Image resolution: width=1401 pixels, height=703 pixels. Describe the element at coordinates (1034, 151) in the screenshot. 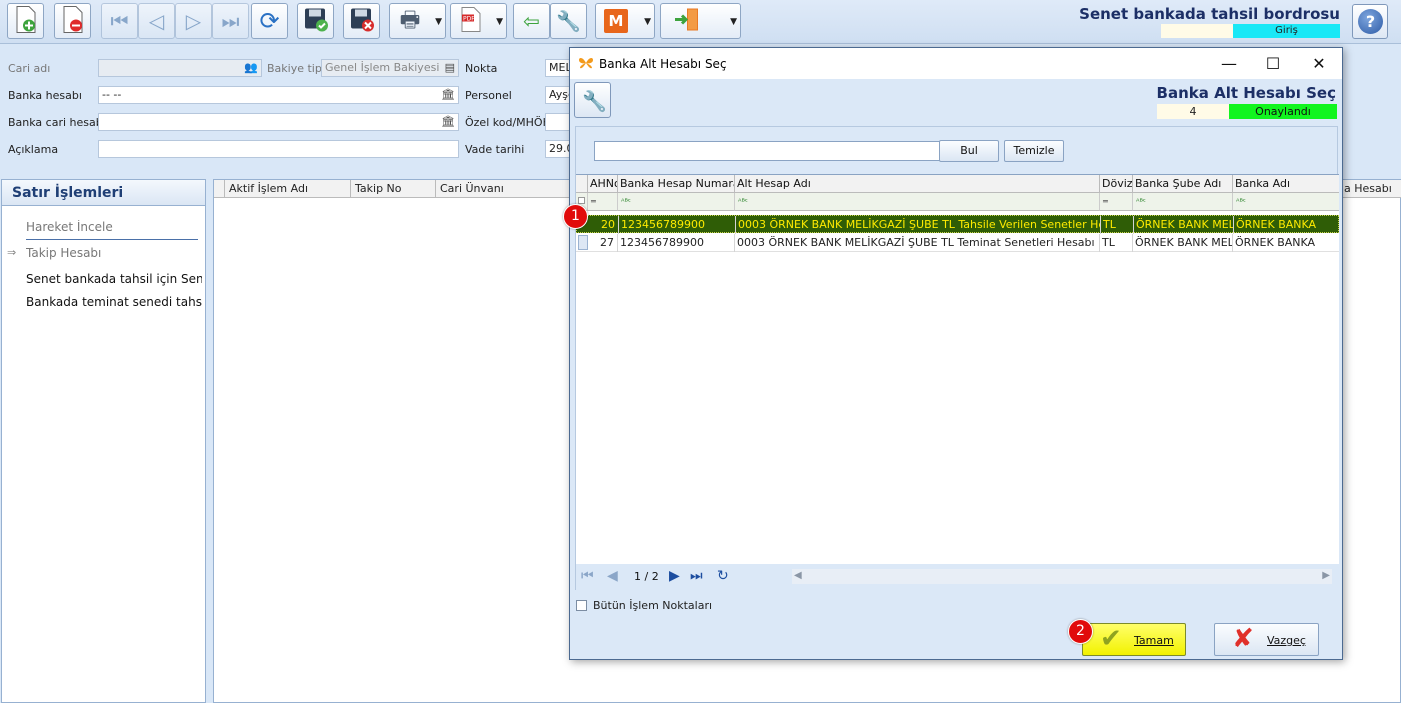

I see `clear-button: Temizle` at that location.